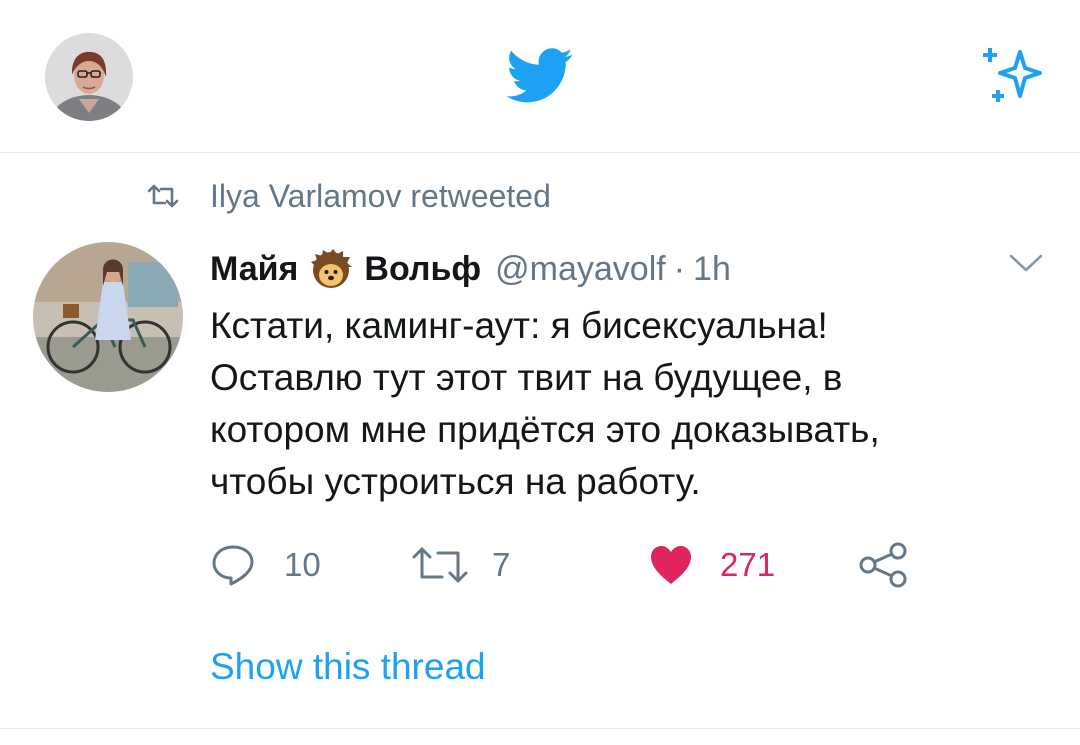 The width and height of the screenshot is (1080, 745). What do you see at coordinates (163, 196) in the screenshot?
I see `retweet-icon` at bounding box center [163, 196].